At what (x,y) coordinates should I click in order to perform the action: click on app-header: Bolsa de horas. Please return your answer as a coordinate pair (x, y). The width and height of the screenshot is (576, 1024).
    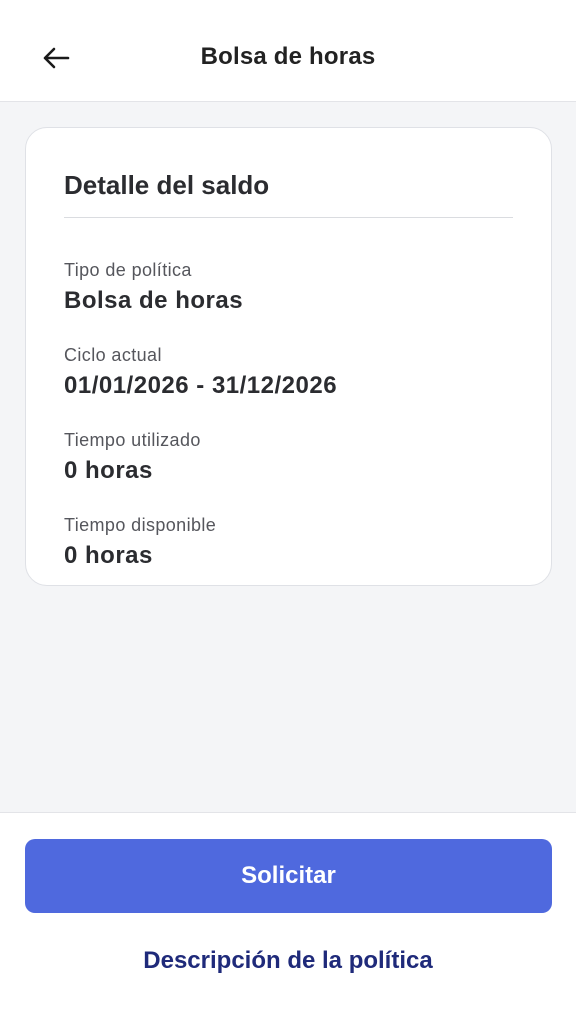
    Looking at the image, I should click on (288, 51).